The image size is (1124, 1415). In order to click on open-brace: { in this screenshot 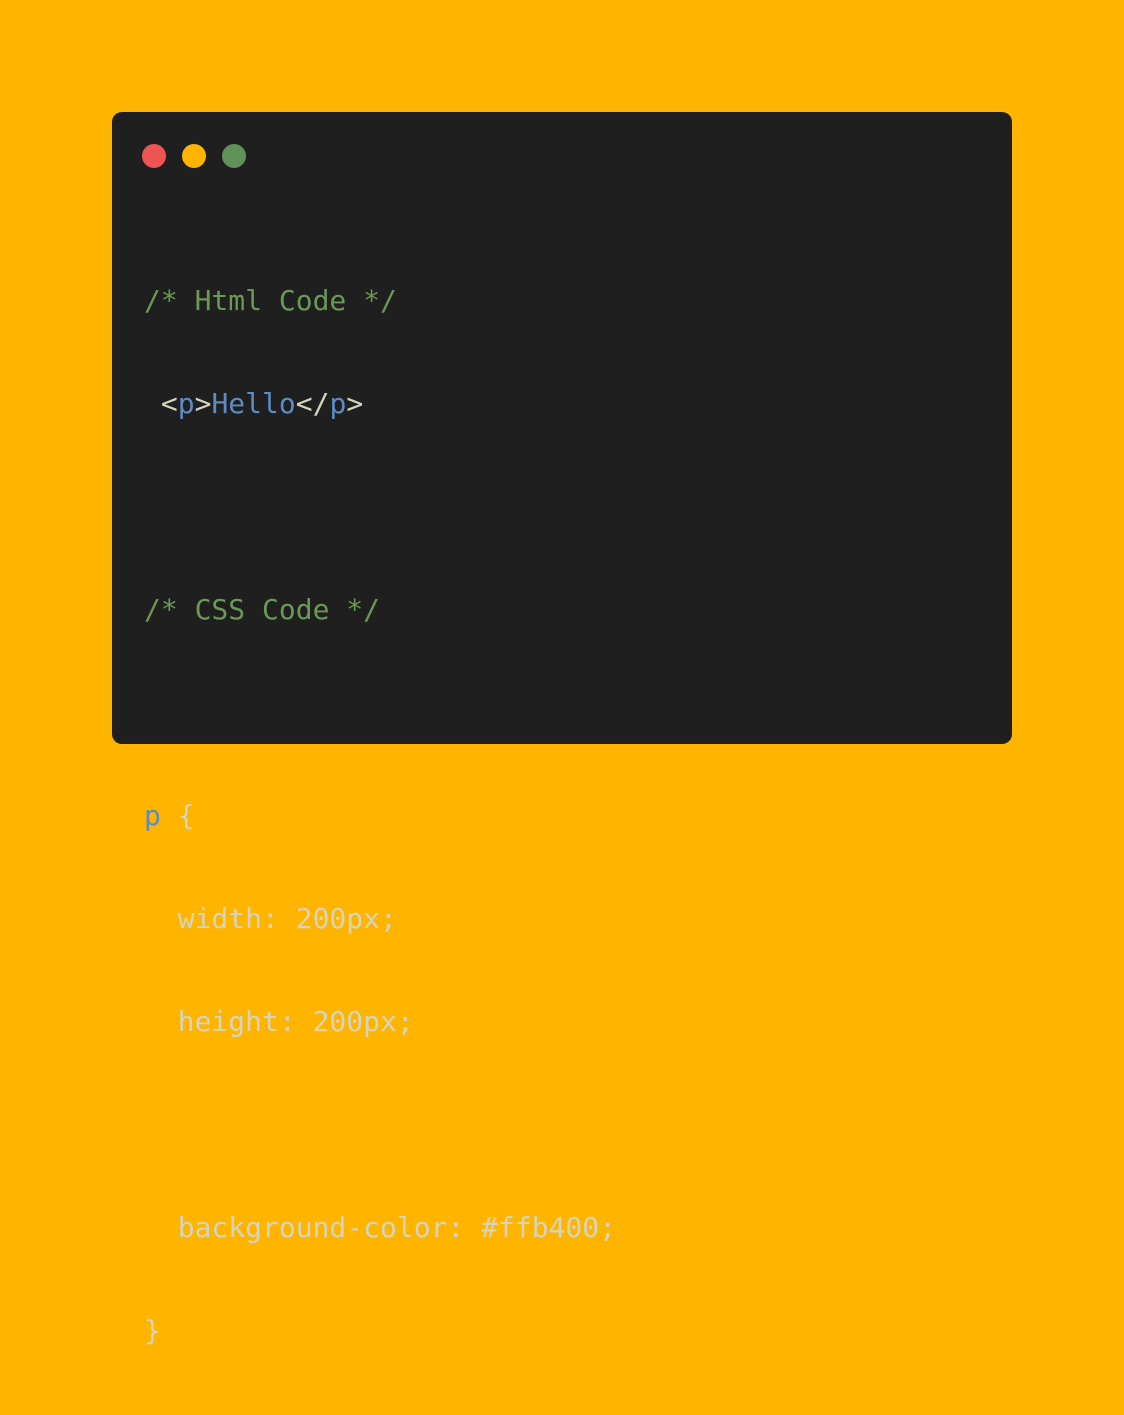, I will do `click(177, 815)`.